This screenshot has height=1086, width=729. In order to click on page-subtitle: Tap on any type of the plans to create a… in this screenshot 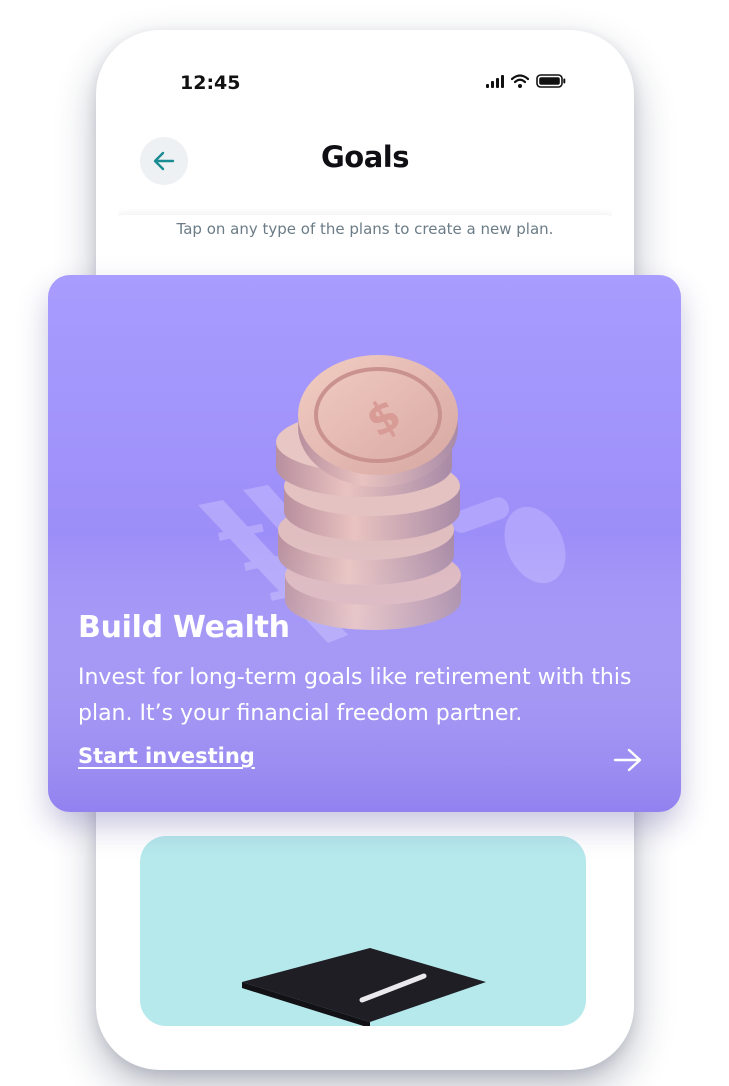, I will do `click(365, 229)`.